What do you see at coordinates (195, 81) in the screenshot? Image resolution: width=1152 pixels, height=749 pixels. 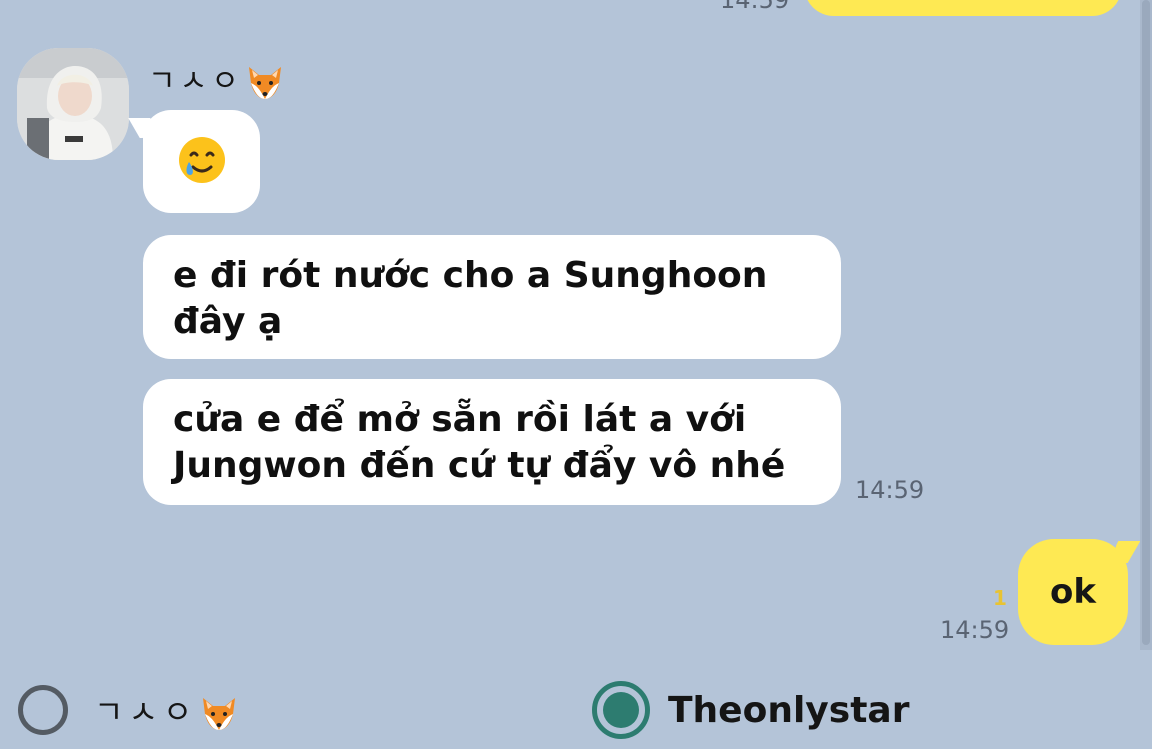 I see `sender-name-text: ㄱㅅㅇ` at bounding box center [195, 81].